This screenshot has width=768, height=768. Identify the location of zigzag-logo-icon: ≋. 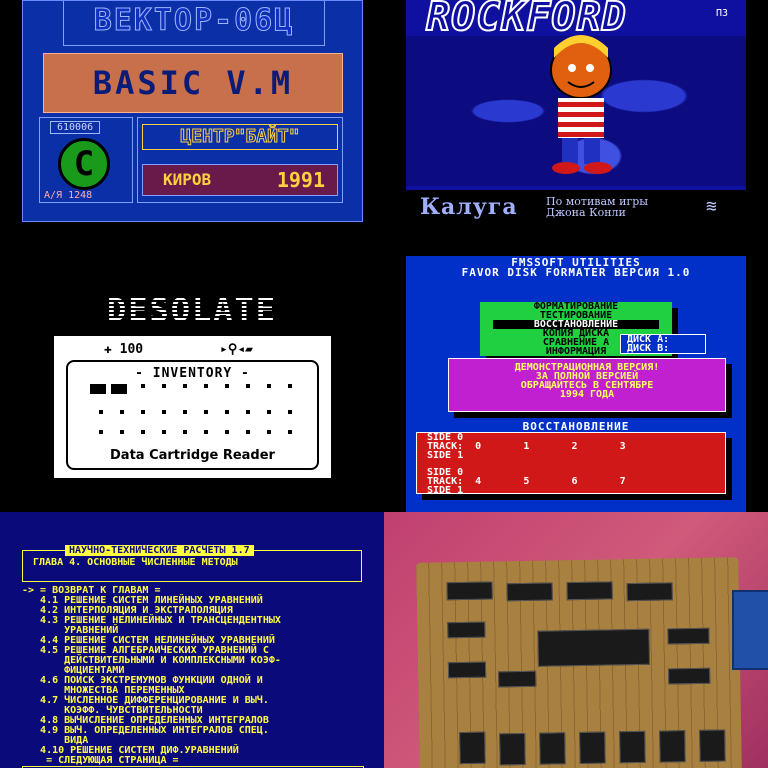
(711, 206).